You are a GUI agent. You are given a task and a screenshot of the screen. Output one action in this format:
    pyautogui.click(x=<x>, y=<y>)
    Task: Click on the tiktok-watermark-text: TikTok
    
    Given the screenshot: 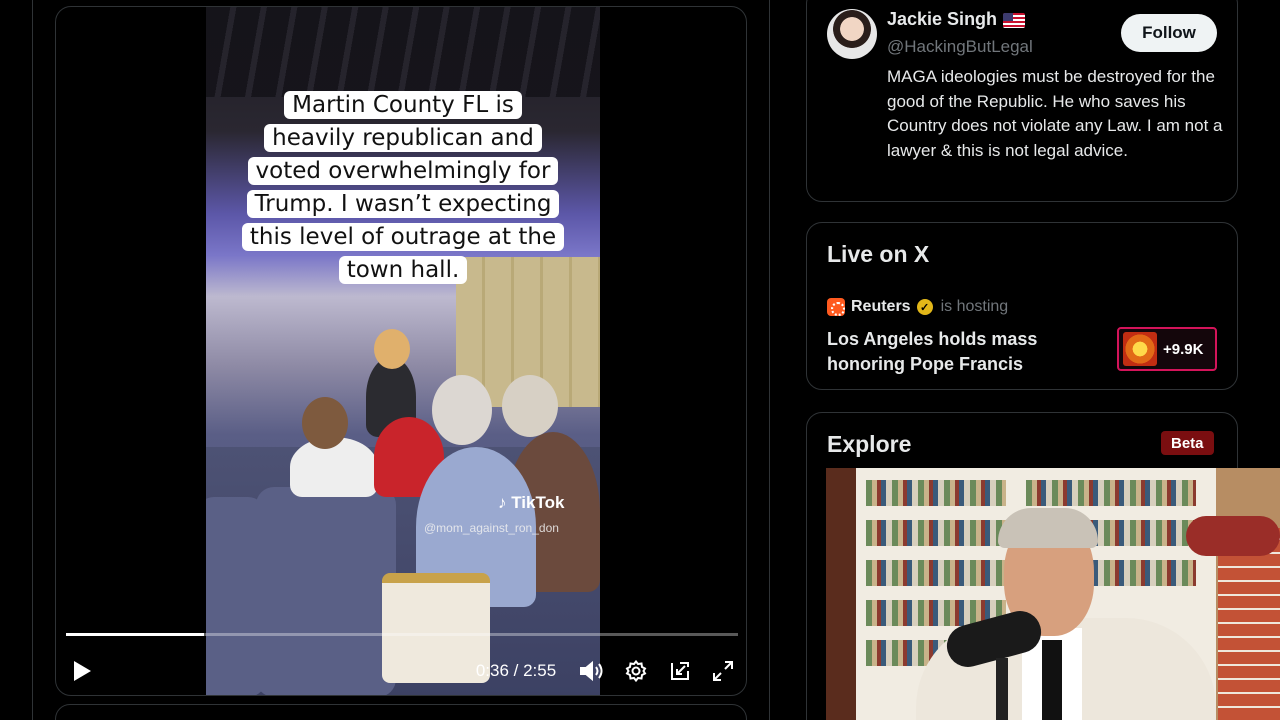 What is the action you would take?
    pyautogui.click(x=538, y=502)
    